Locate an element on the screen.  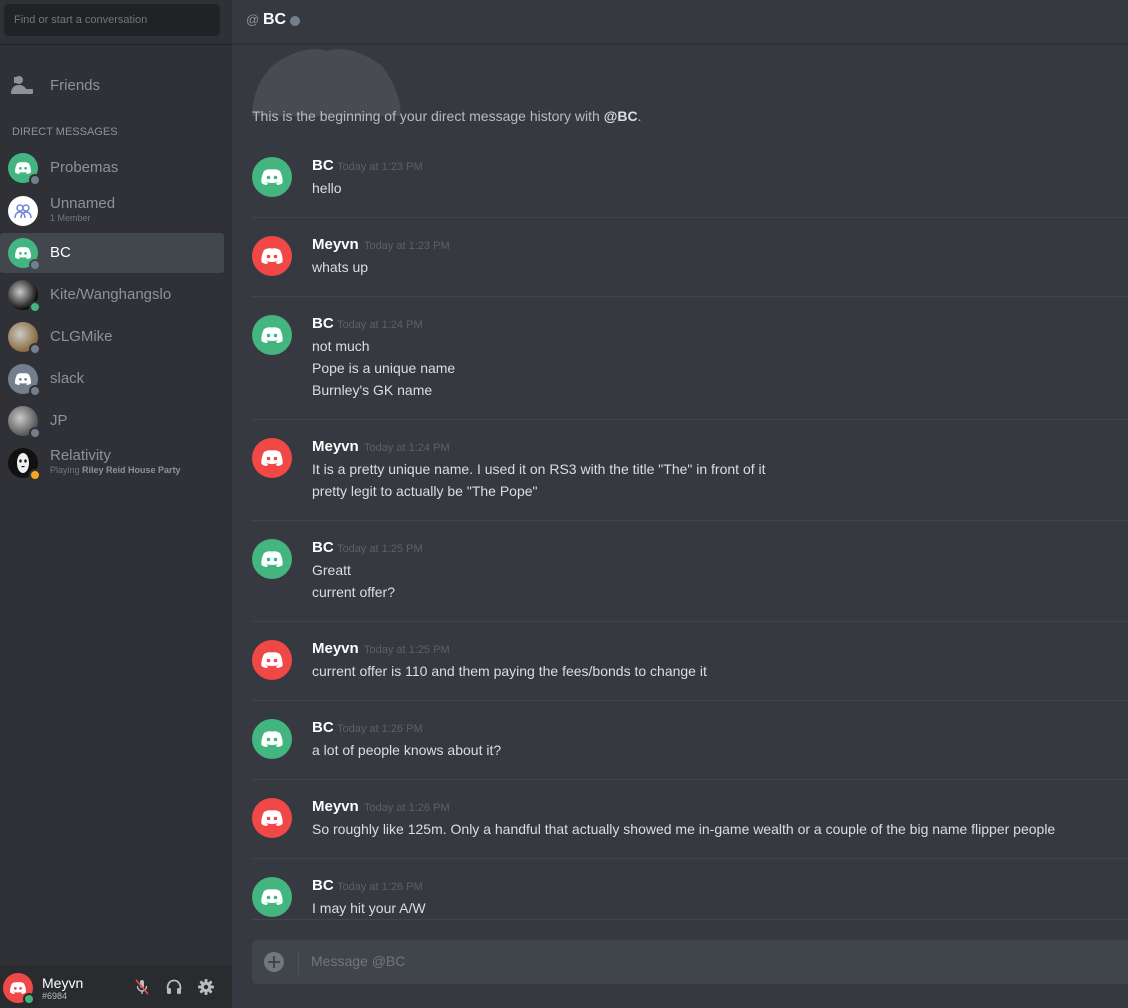
dm-subtitle: 1 Member is located at coordinates (70, 218).